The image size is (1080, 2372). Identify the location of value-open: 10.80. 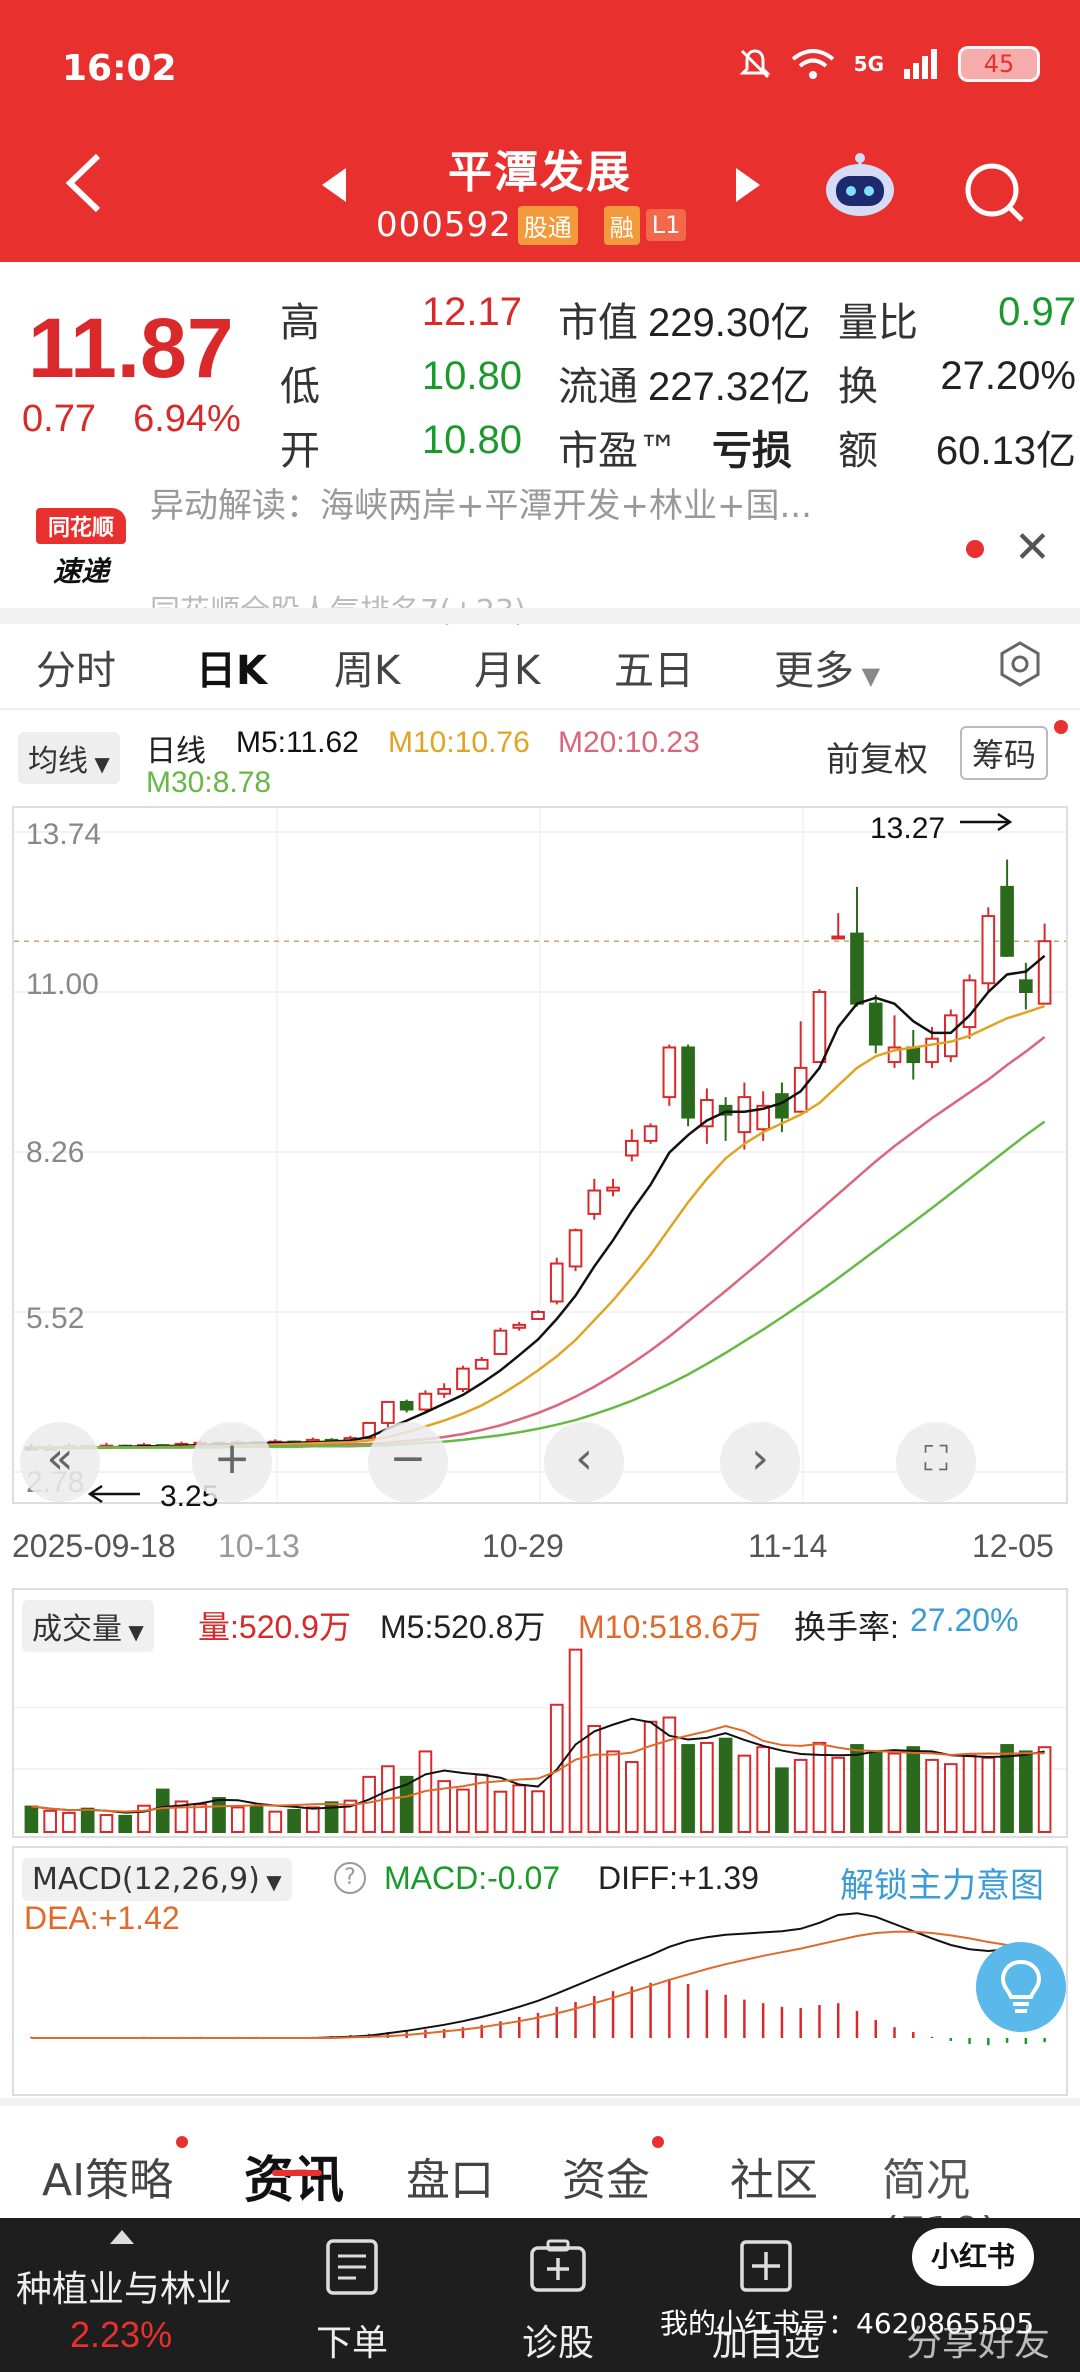
(471, 440).